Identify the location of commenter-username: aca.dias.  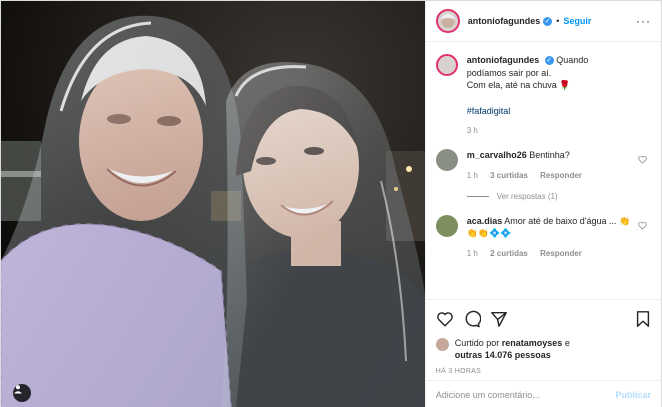
(485, 221).